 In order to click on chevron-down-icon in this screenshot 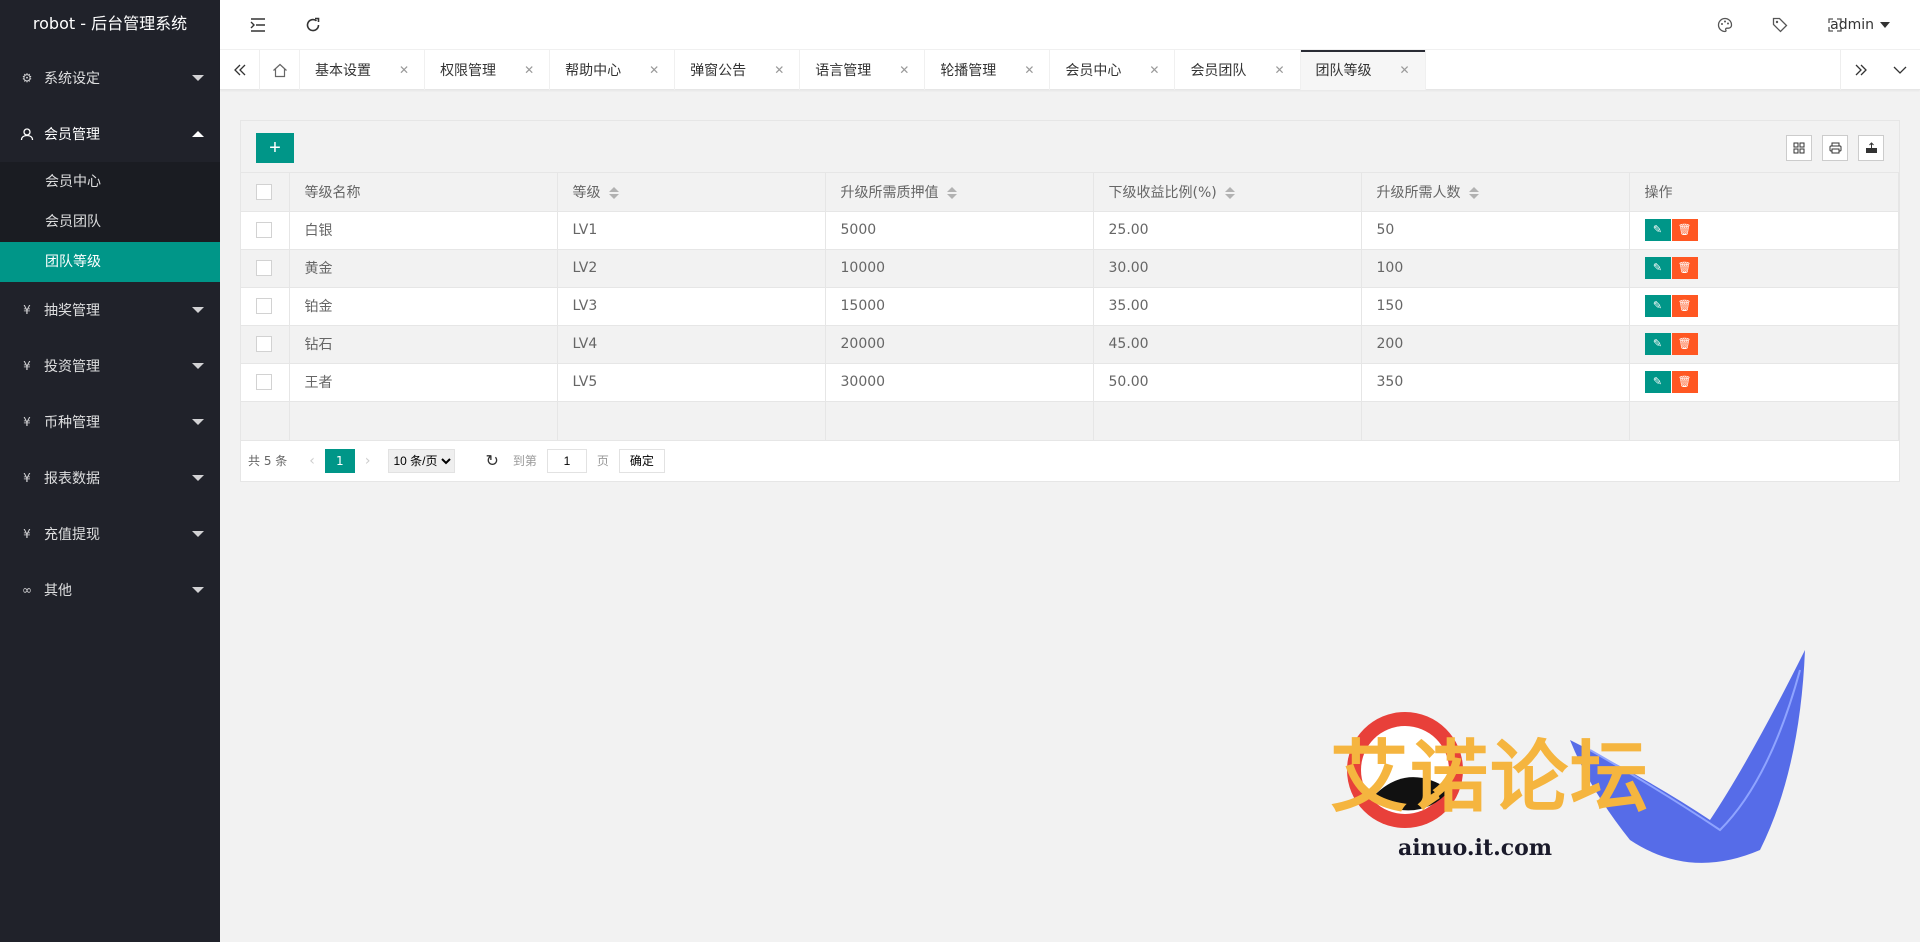, I will do `click(198, 310)`.